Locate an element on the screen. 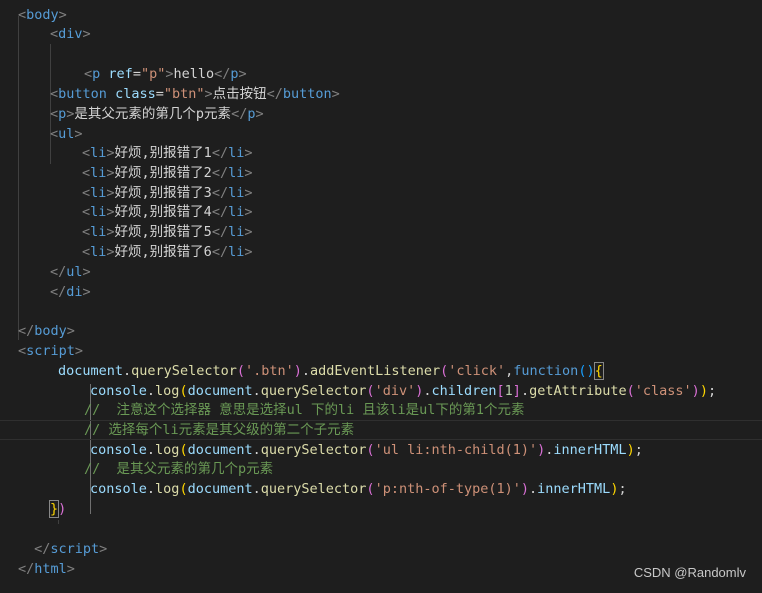 The image size is (762, 593). code-token-str: "btn" is located at coordinates (184, 94).